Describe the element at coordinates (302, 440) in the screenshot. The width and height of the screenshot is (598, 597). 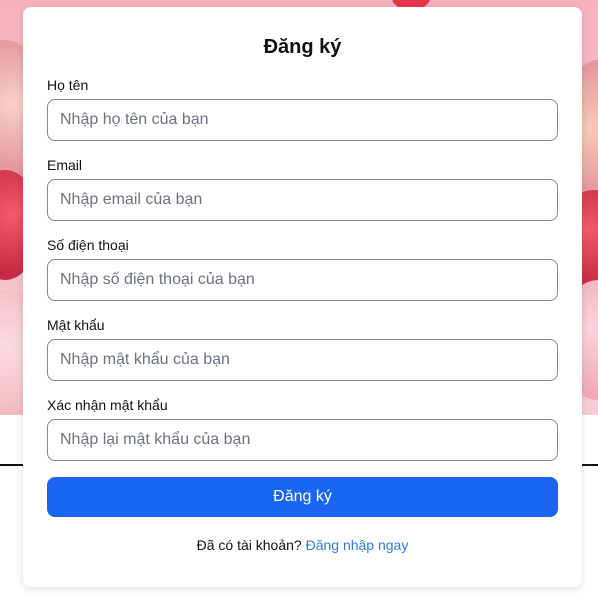
I see `confirm-password-input` at that location.